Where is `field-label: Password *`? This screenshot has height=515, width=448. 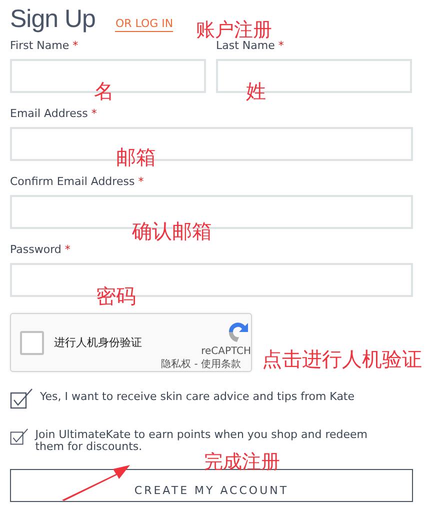 field-label: Password * is located at coordinates (41, 250).